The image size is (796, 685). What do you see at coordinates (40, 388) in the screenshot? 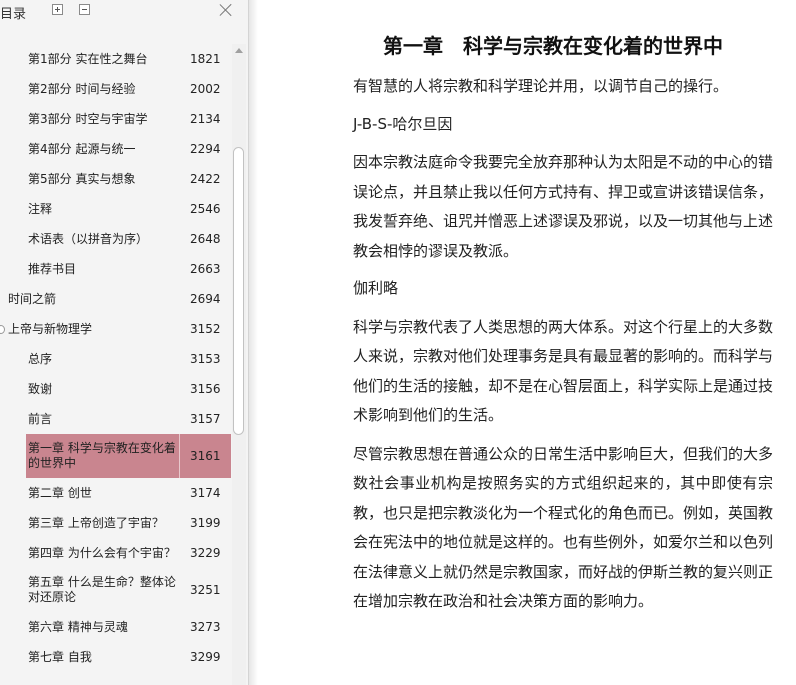
I see `toc-item-label: 致谢` at bounding box center [40, 388].